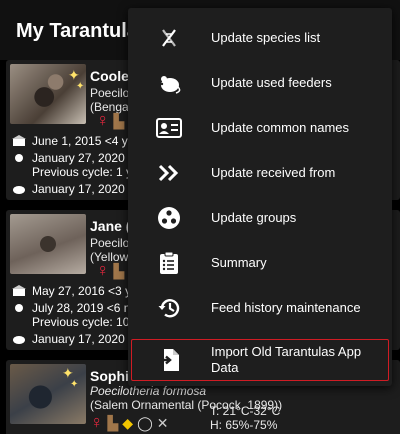 The width and height of the screenshot is (400, 434). What do you see at coordinates (266, 37) in the screenshot?
I see `menu-item-label: Update species list` at bounding box center [266, 37].